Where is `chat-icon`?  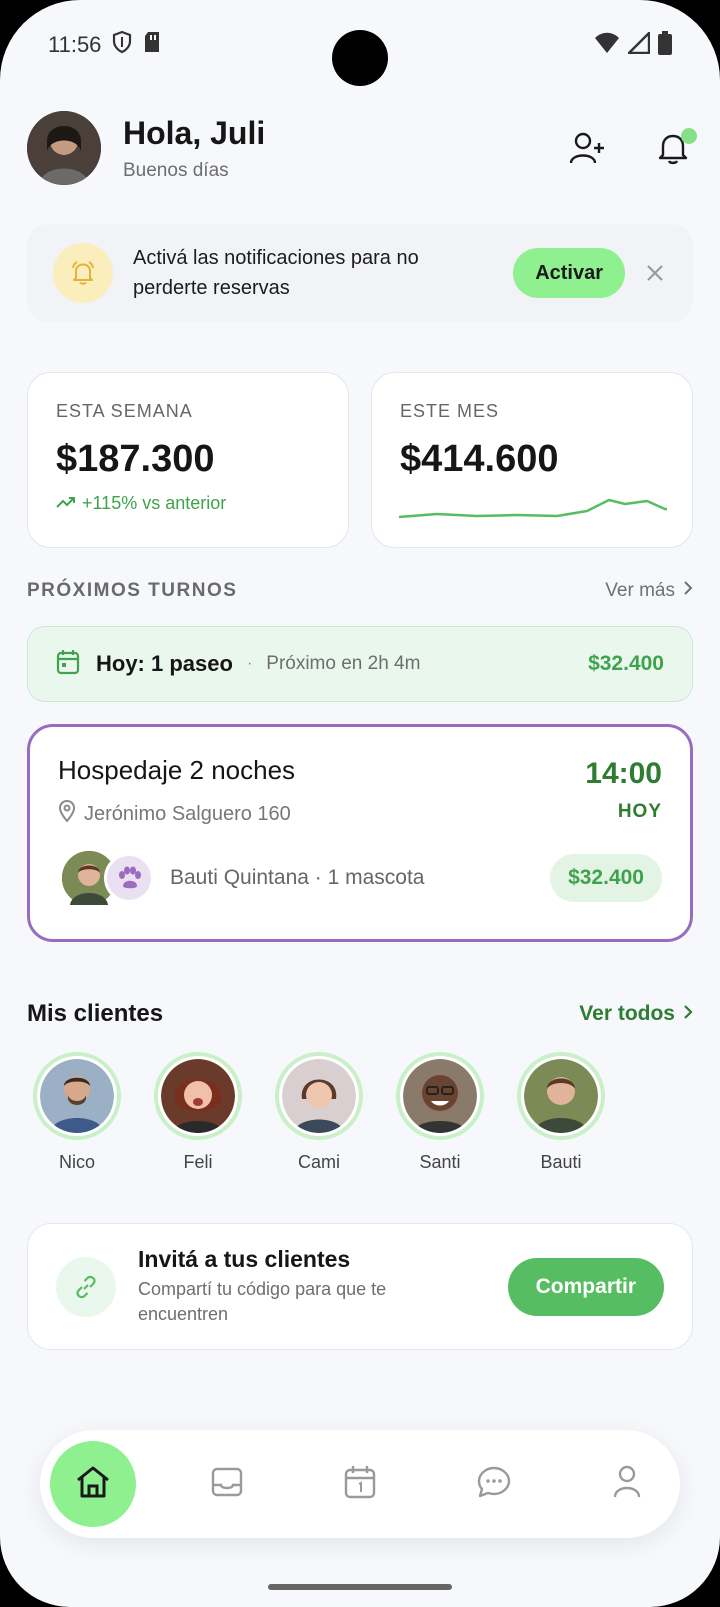 chat-icon is located at coordinates (494, 1484).